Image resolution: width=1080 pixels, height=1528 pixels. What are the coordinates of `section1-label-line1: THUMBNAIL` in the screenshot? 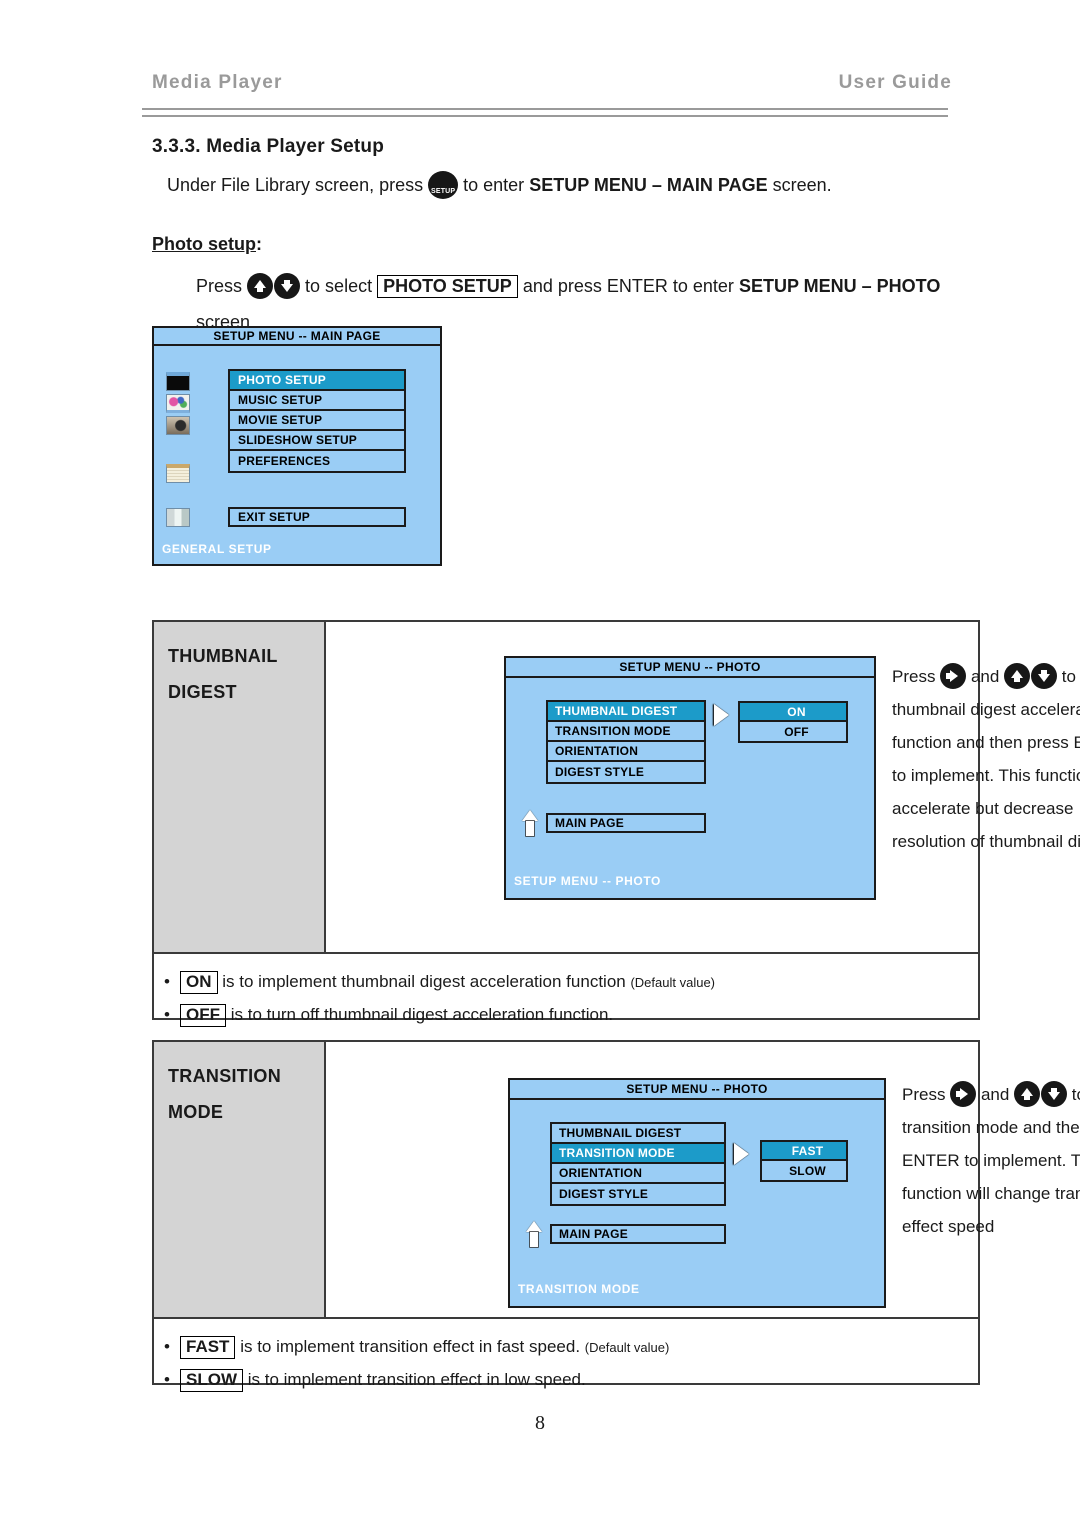 It's located at (223, 656).